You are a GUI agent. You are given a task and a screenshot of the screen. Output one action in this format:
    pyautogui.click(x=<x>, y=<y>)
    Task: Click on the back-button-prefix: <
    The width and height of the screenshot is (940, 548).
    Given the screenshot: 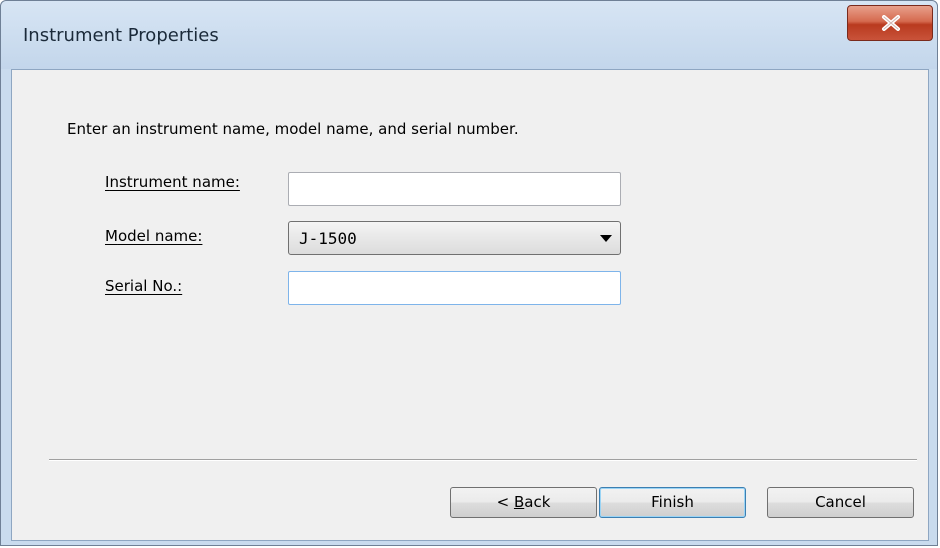 What is the action you would take?
    pyautogui.click(x=505, y=502)
    